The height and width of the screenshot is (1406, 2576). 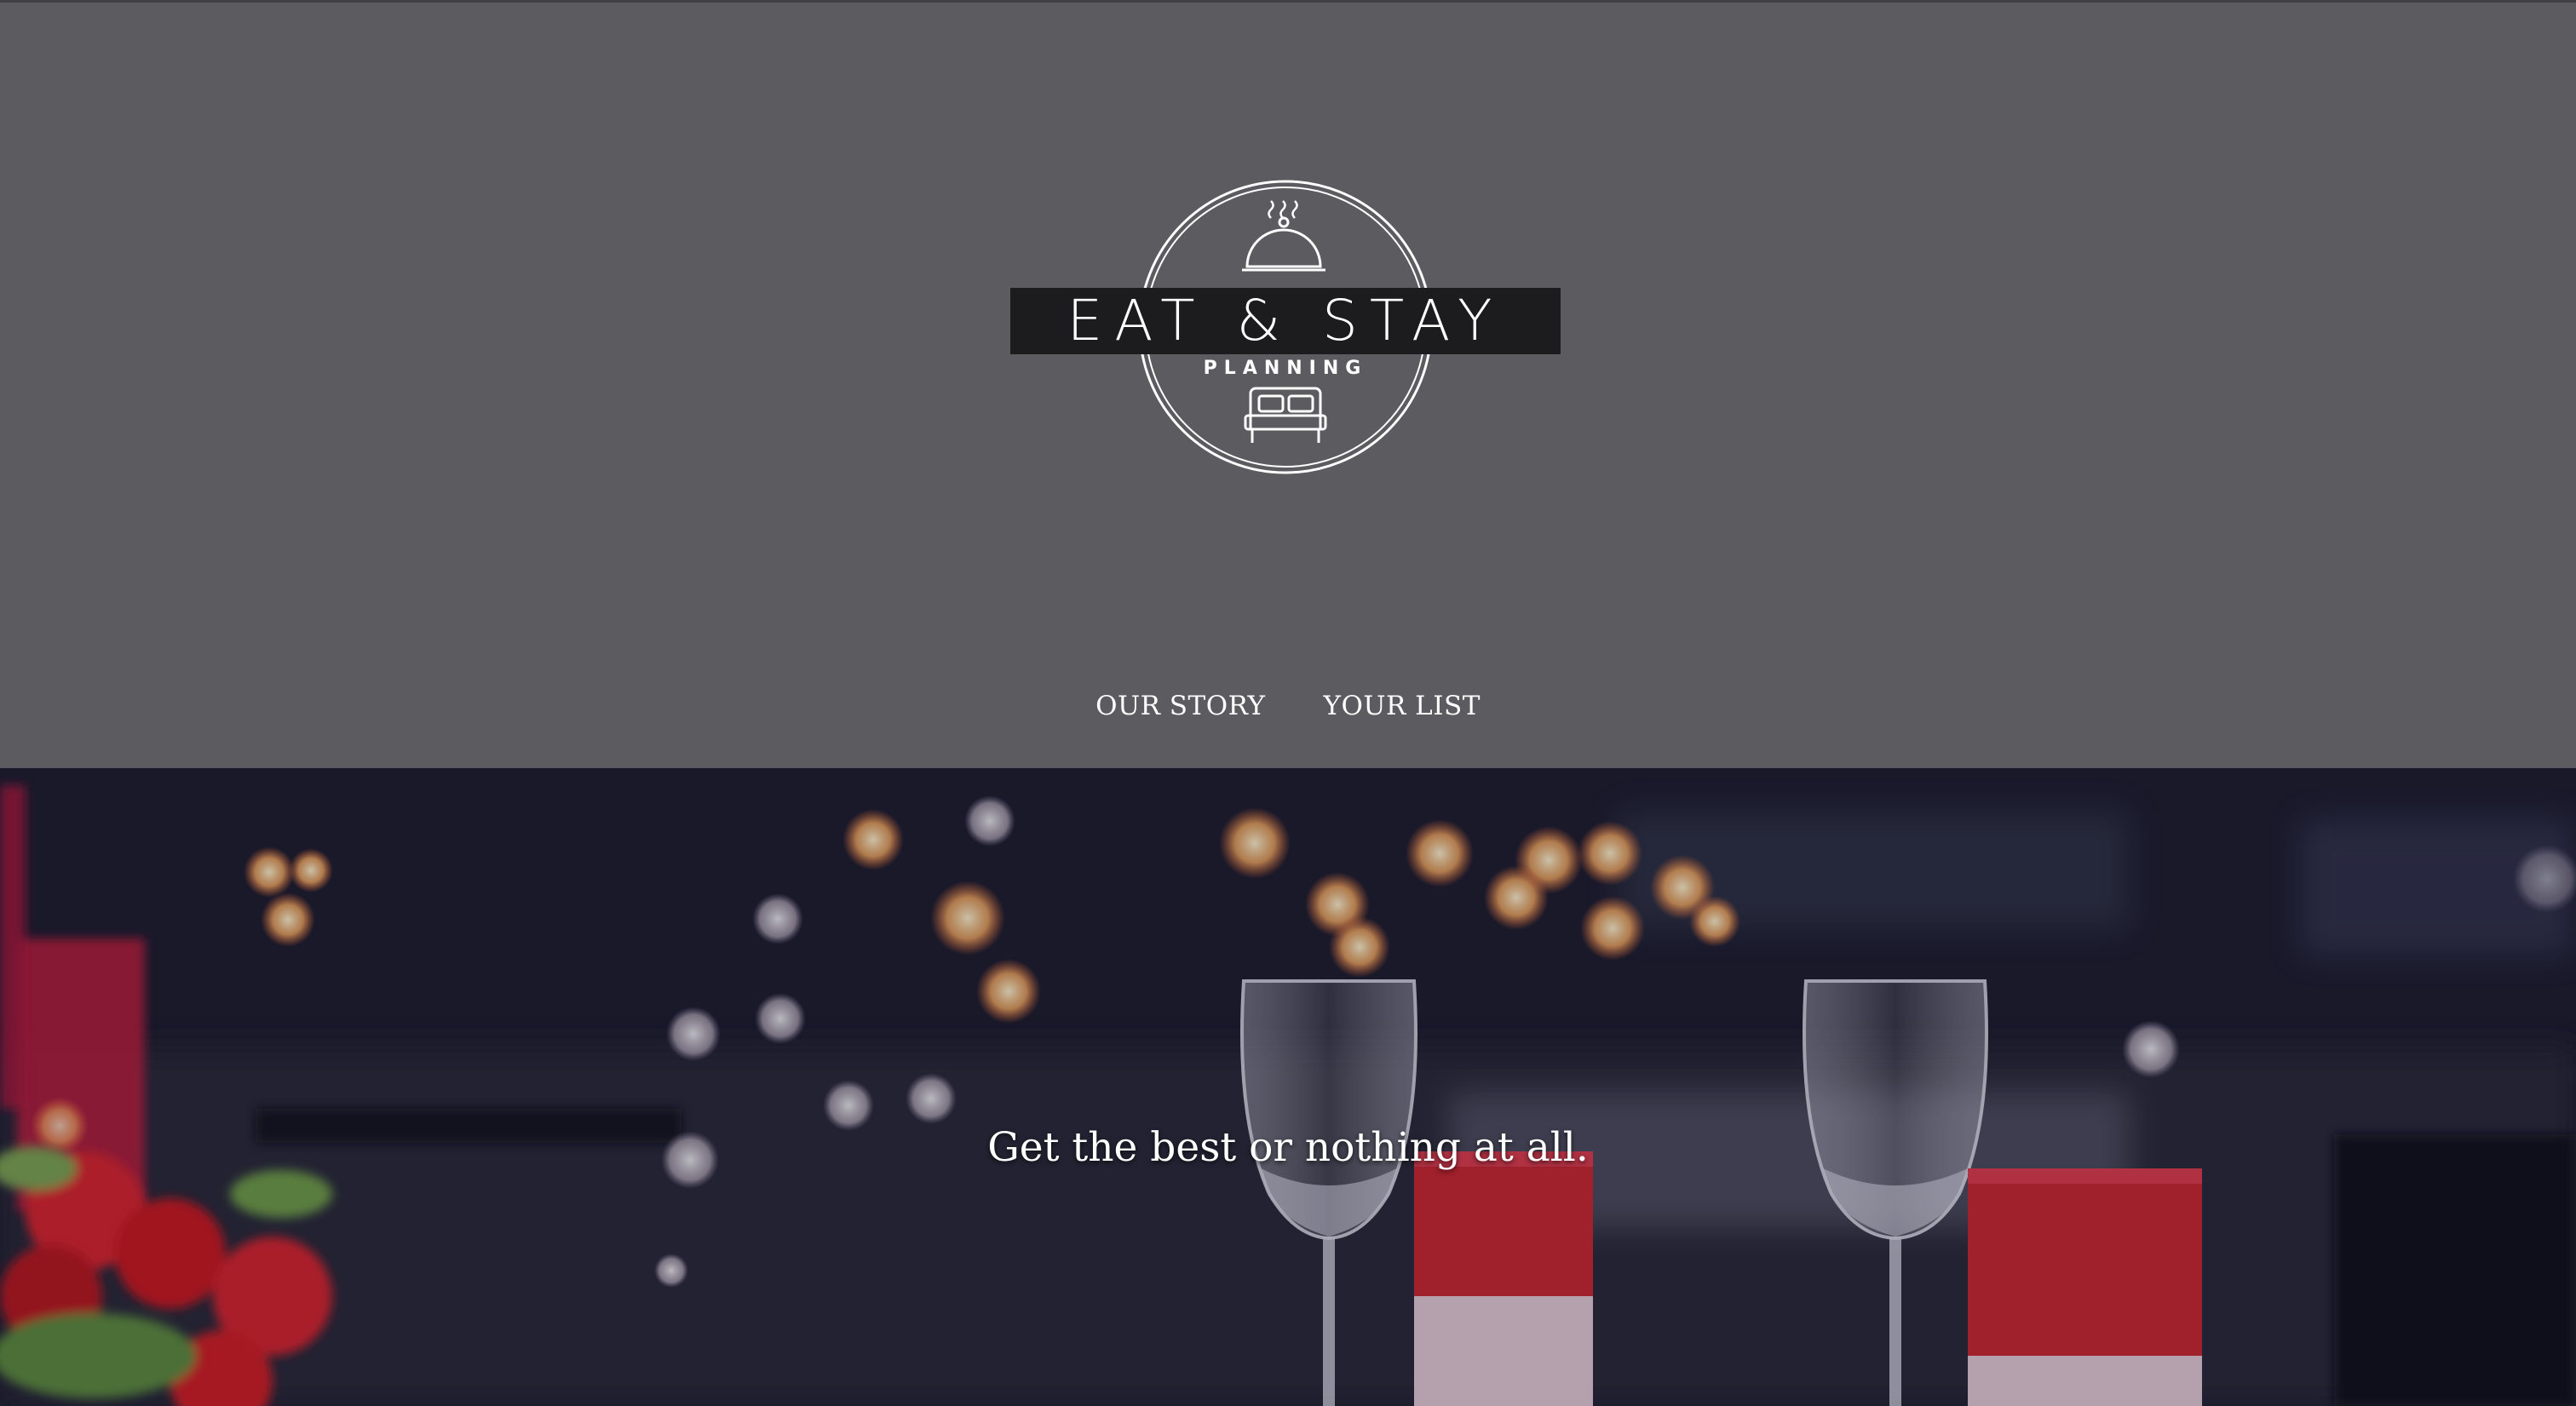 What do you see at coordinates (1283, 209) in the screenshot?
I see `steam-icon` at bounding box center [1283, 209].